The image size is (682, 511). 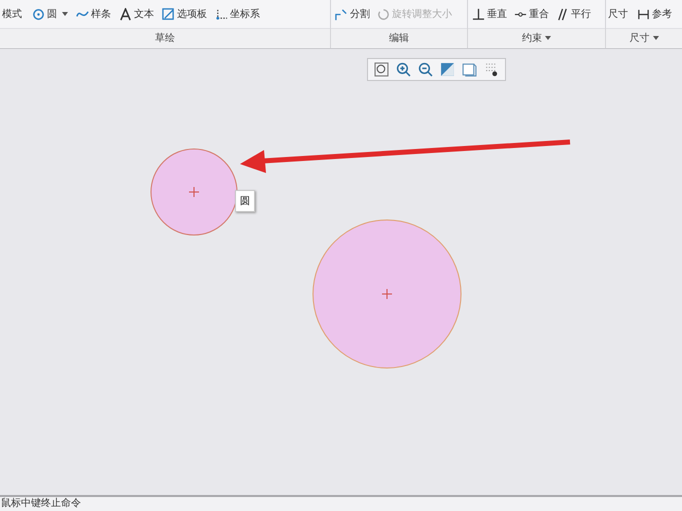 I want to click on tool-button: 平行, so click(x=573, y=14).